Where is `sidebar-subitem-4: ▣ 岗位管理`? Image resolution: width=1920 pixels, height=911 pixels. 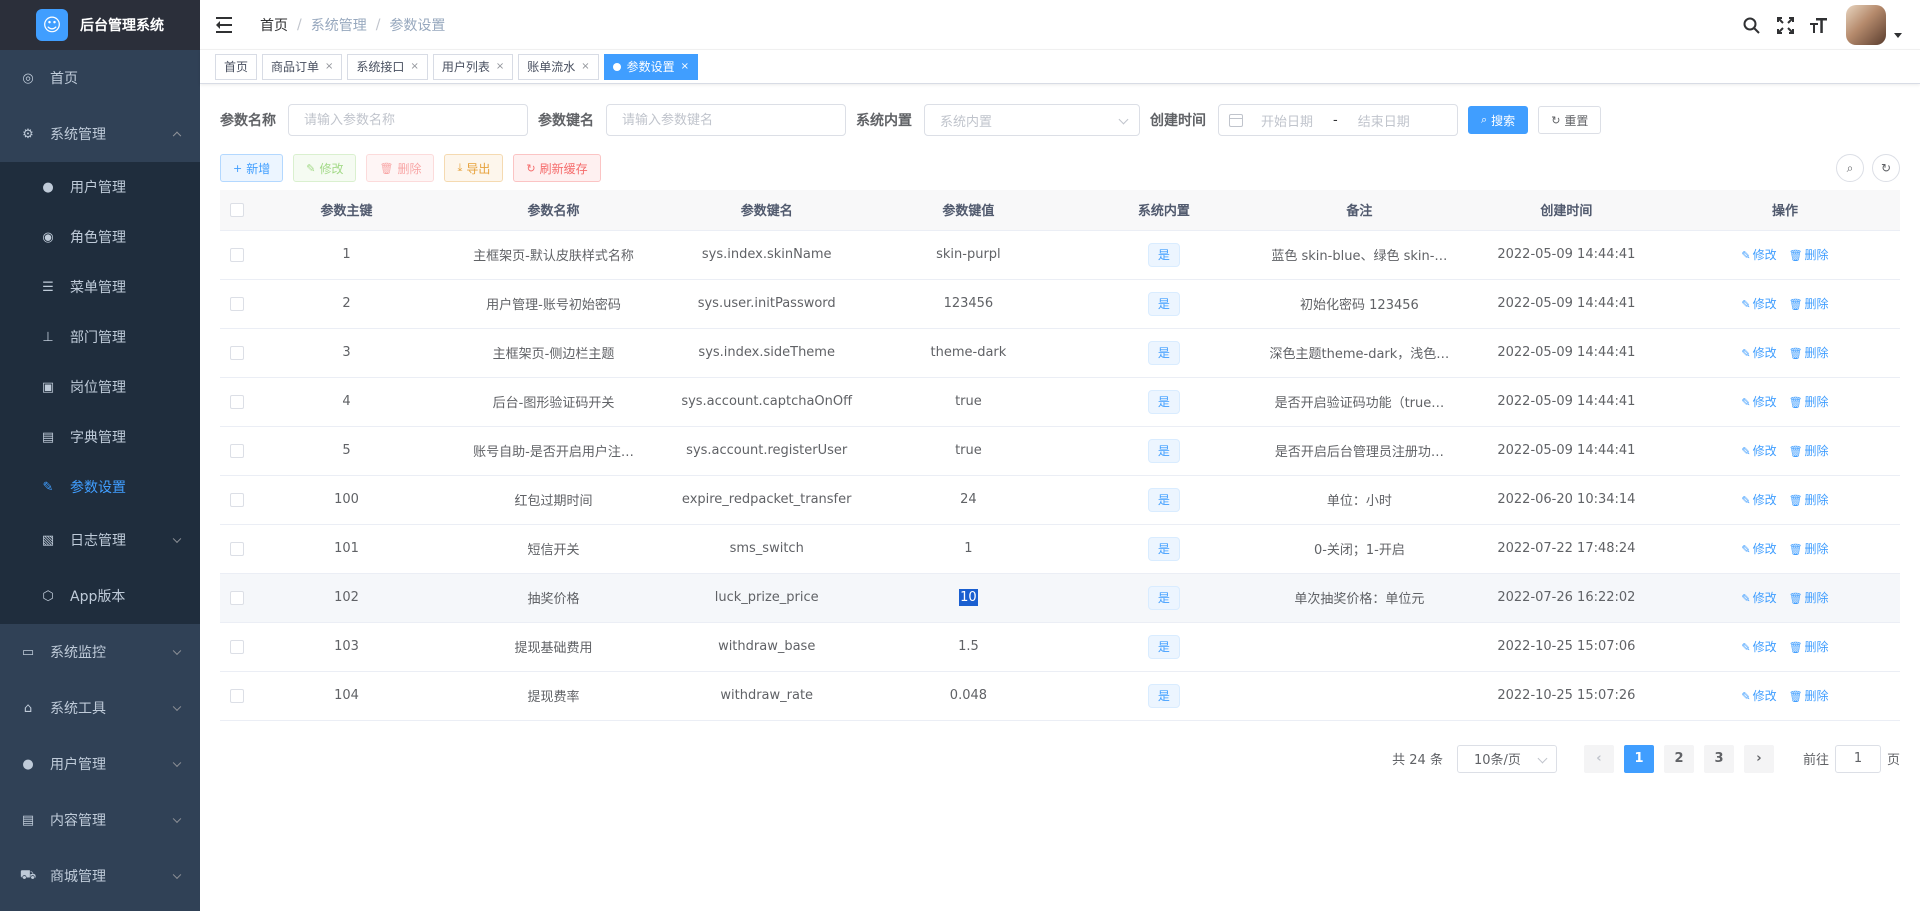 sidebar-subitem-4: ▣ 岗位管理 is located at coordinates (100, 387).